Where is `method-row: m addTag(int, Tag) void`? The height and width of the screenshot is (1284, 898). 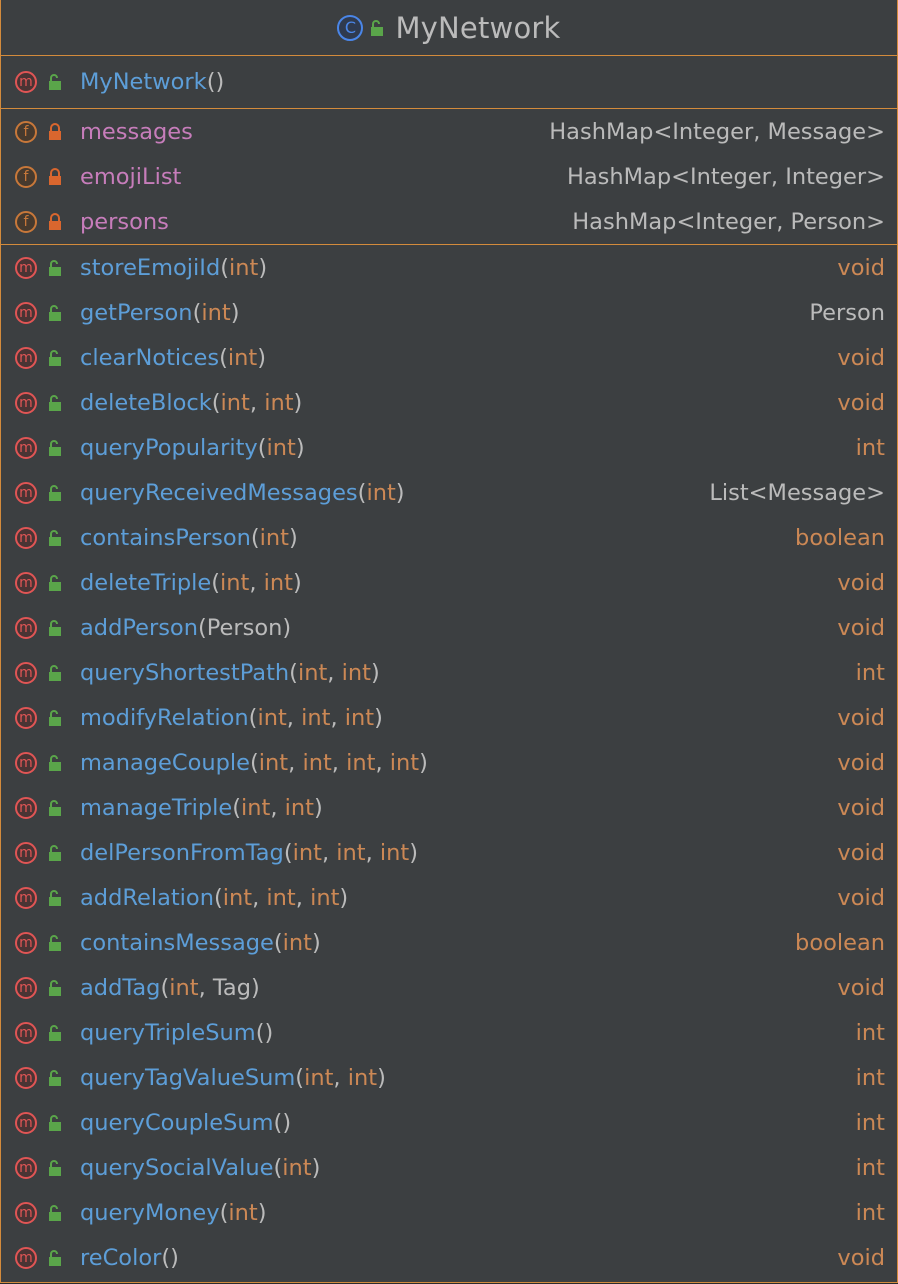
method-row: m addTag(int, Tag) void is located at coordinates (449, 987).